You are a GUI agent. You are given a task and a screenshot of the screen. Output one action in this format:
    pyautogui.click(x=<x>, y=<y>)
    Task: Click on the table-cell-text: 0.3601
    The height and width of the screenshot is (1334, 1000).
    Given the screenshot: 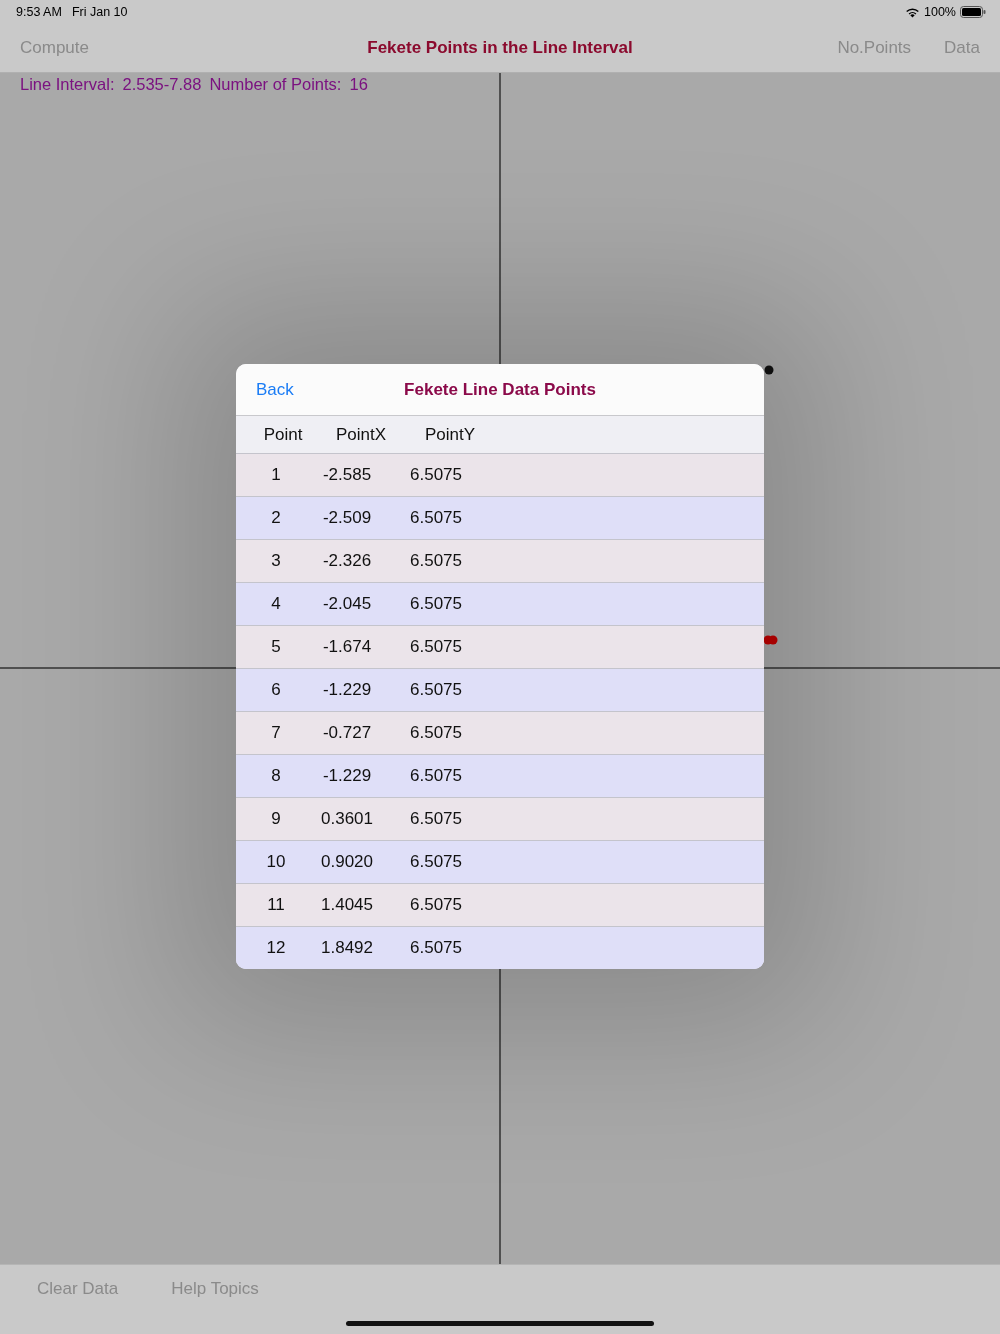 What is the action you would take?
    pyautogui.click(x=347, y=819)
    